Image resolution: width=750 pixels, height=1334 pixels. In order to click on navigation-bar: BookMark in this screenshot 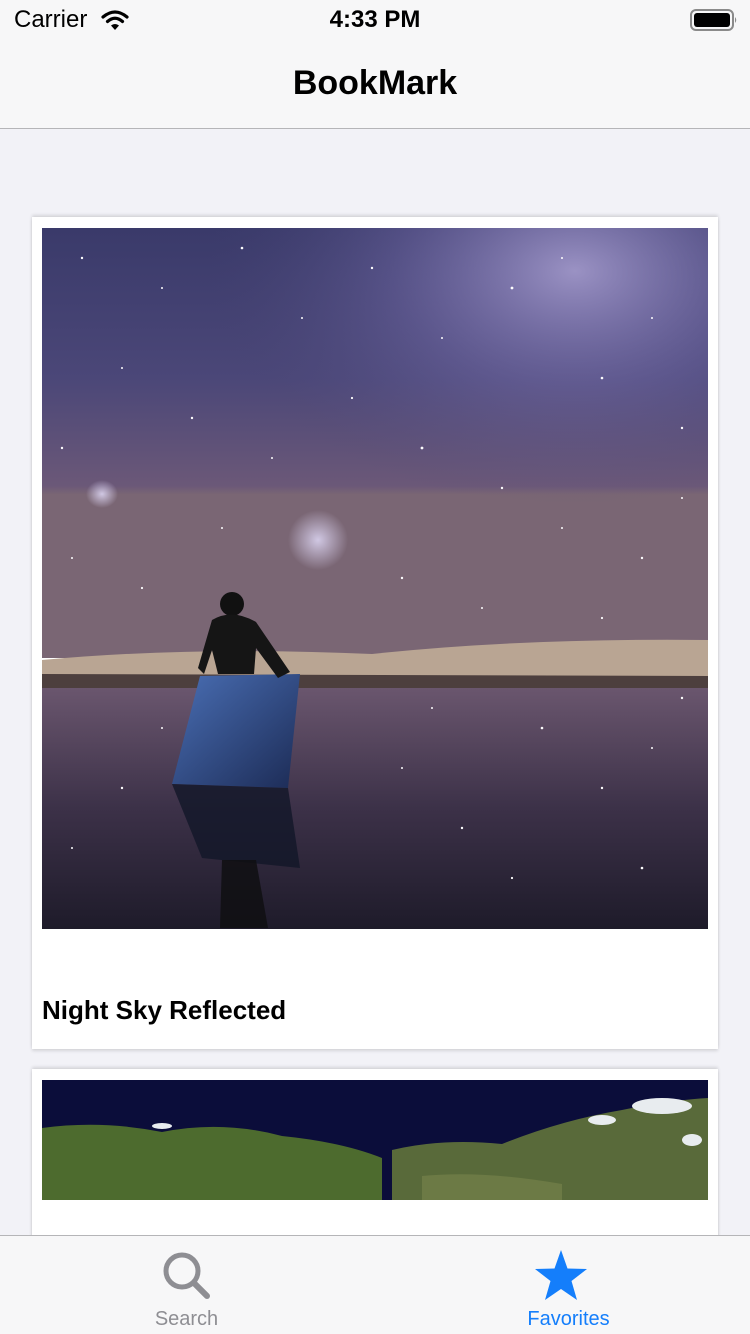, I will do `click(375, 84)`.